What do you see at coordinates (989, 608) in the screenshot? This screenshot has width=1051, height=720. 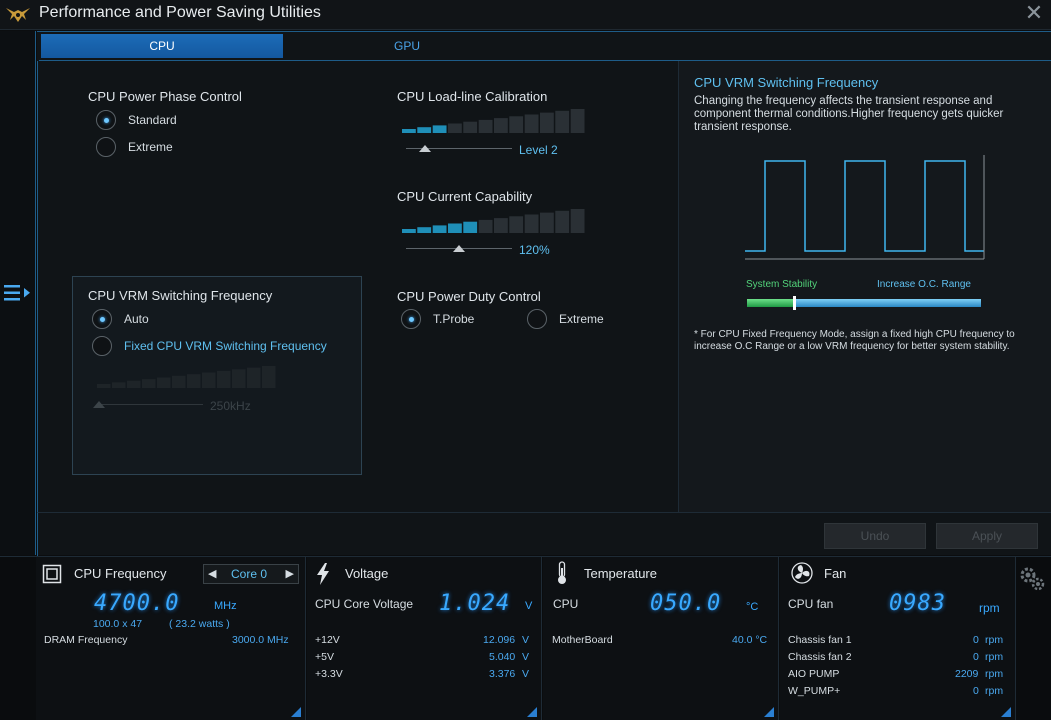 I see `cpu-fan-unit: rpm` at bounding box center [989, 608].